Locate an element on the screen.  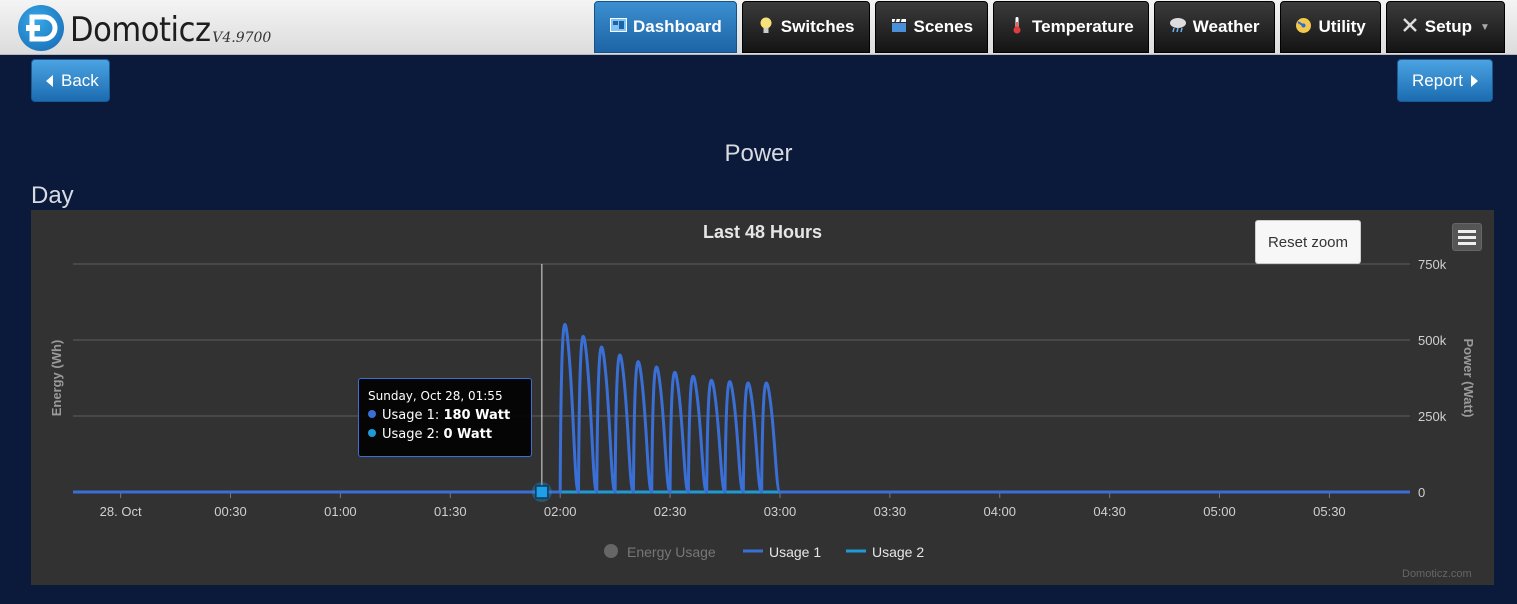
x-tick-label: 02:30 is located at coordinates (670, 511).